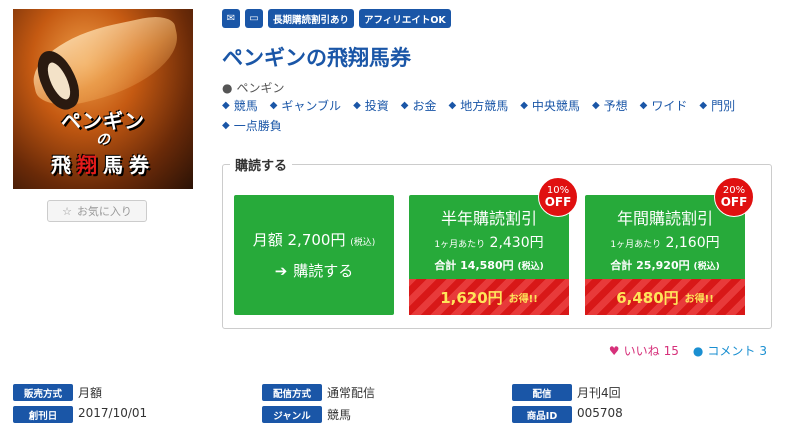 This screenshot has height=435, width=795. What do you see at coordinates (615, 105) in the screenshot?
I see `tag-label: 予想` at bounding box center [615, 105].